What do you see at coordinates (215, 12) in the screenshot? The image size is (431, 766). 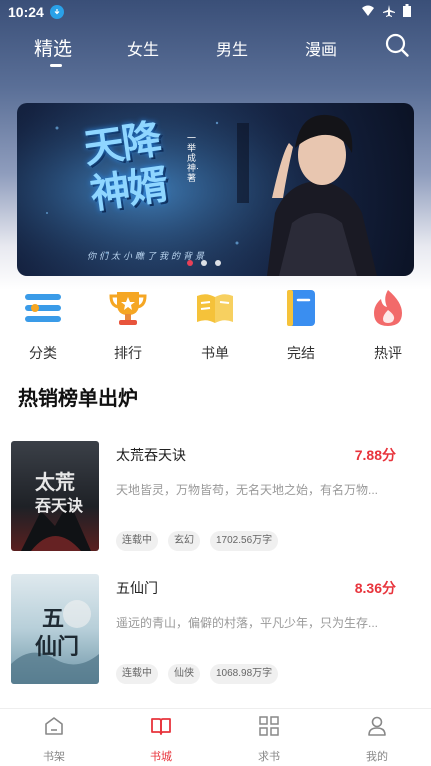 I see `status-bar: 10:24` at bounding box center [215, 12].